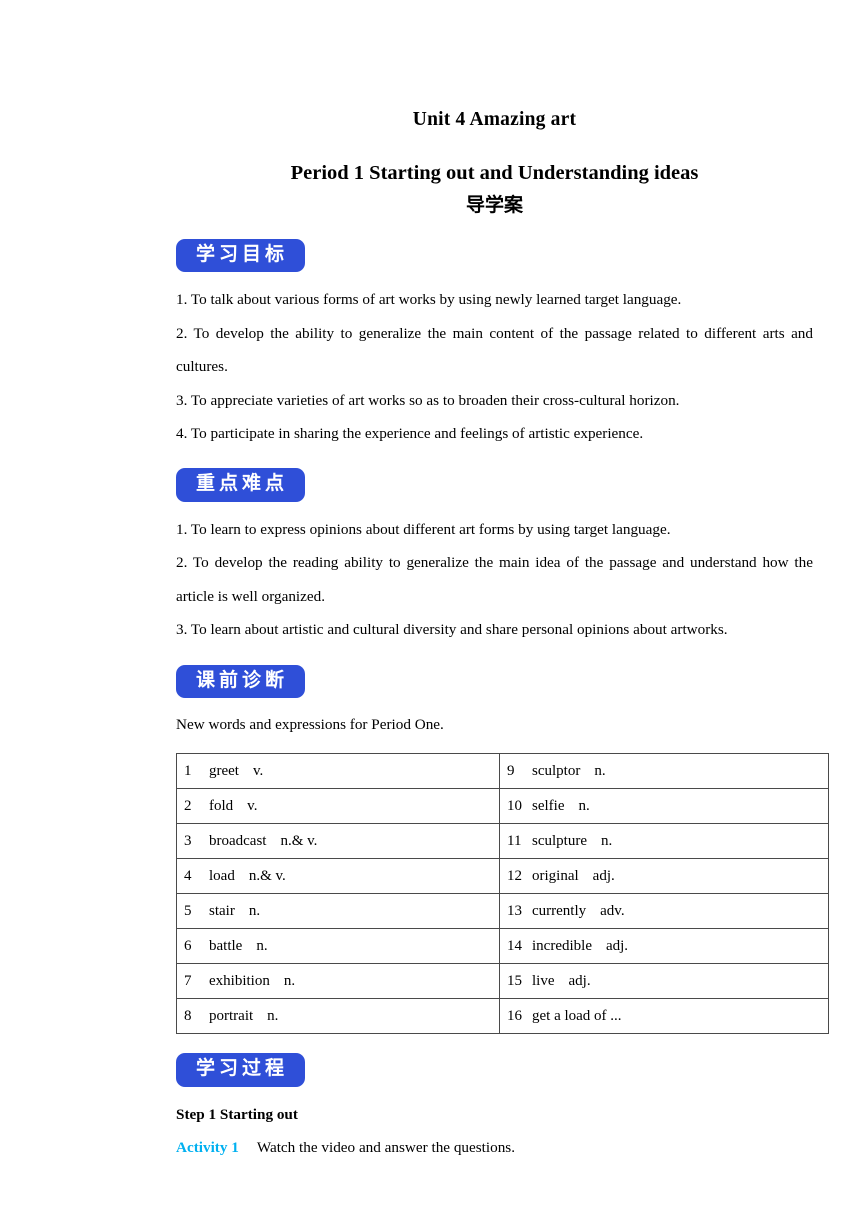  What do you see at coordinates (514, 840) in the screenshot?
I see `vocabulary-number: 11` at bounding box center [514, 840].